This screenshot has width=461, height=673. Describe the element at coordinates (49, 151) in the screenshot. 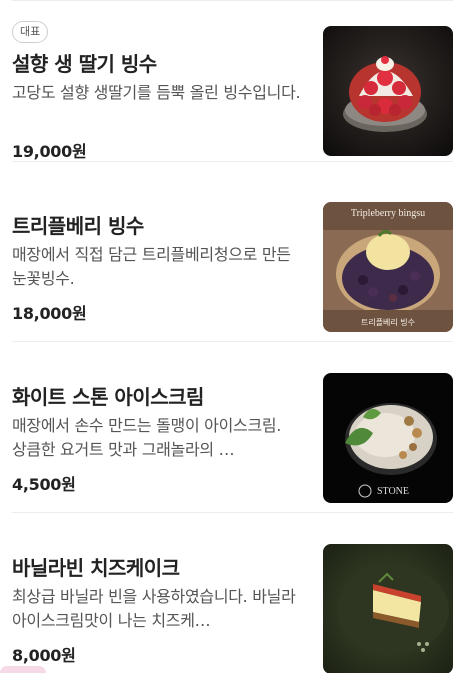

I see `menu-item-price: 19,000원` at that location.